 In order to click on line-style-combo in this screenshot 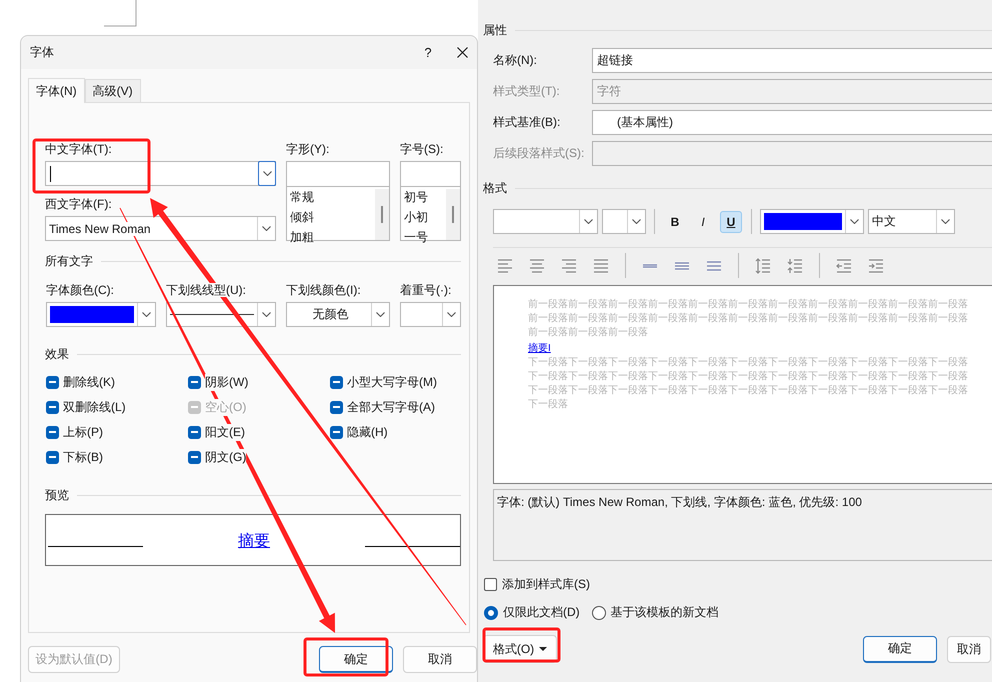, I will do `click(221, 314)`.